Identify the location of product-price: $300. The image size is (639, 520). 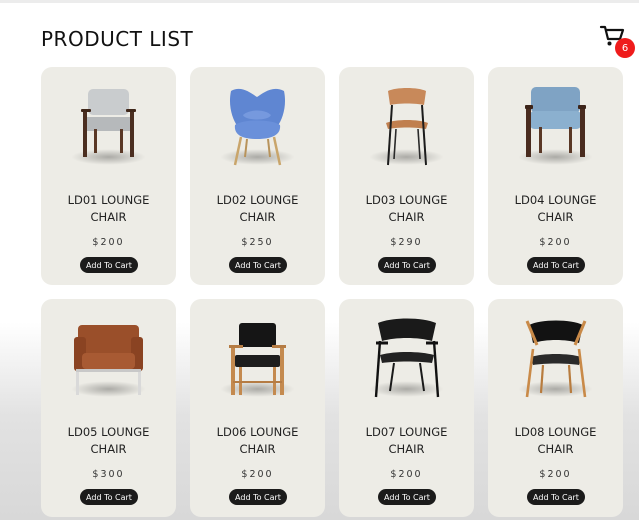
(108, 474).